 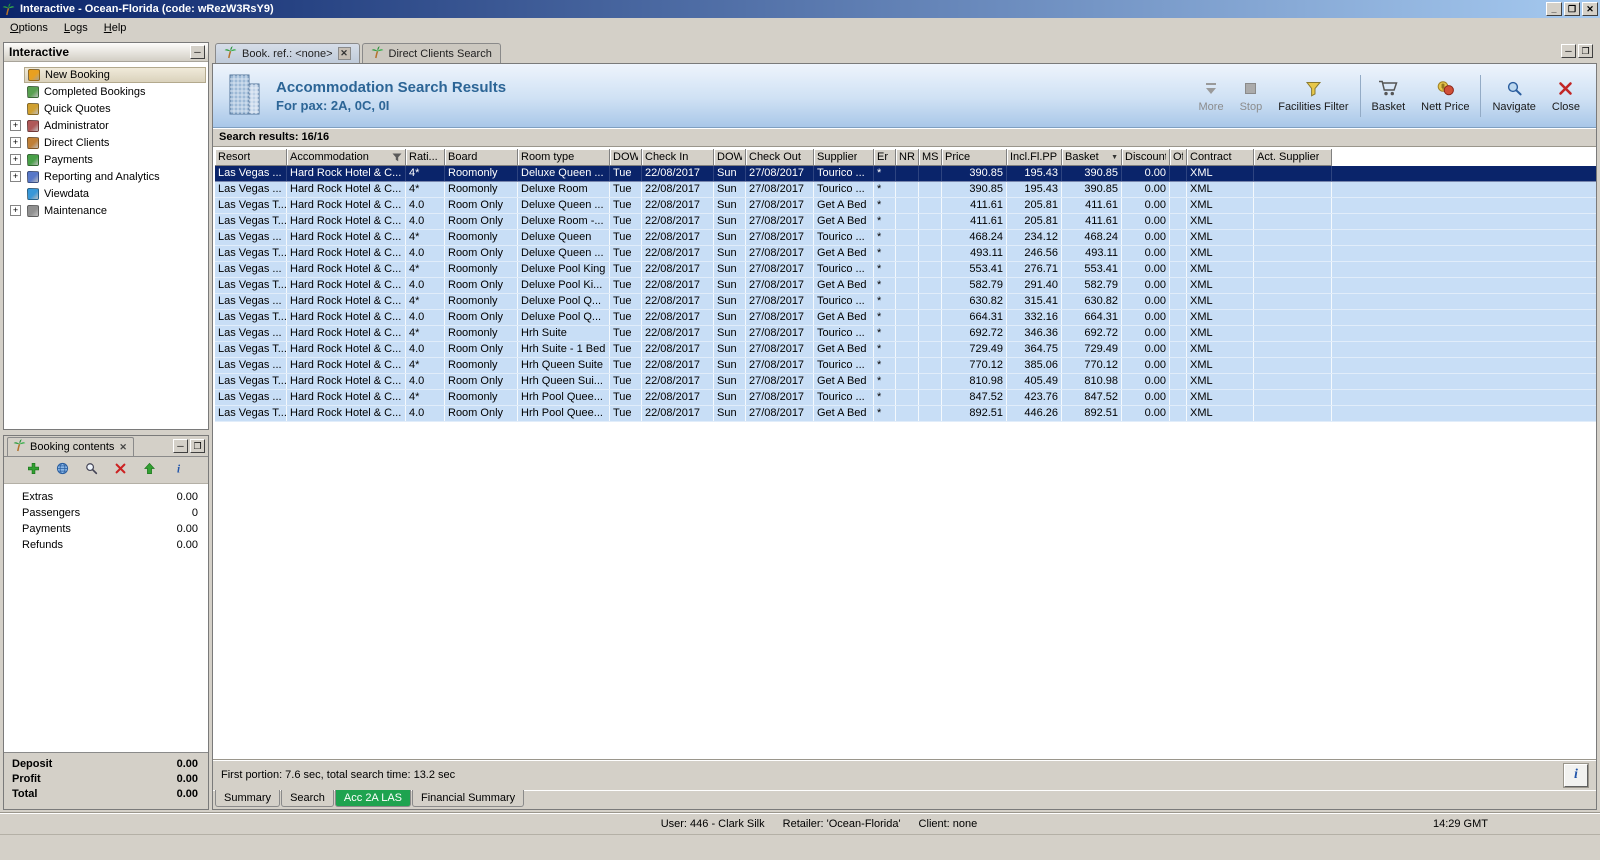 I want to click on delete-button, so click(x=121, y=470).